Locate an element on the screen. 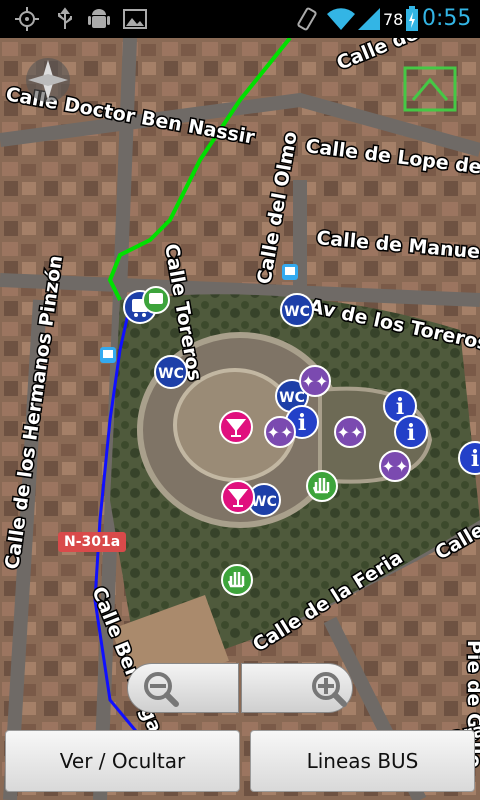 This screenshot has width=480, height=800. android-debug-icon is located at coordinates (99, 18).